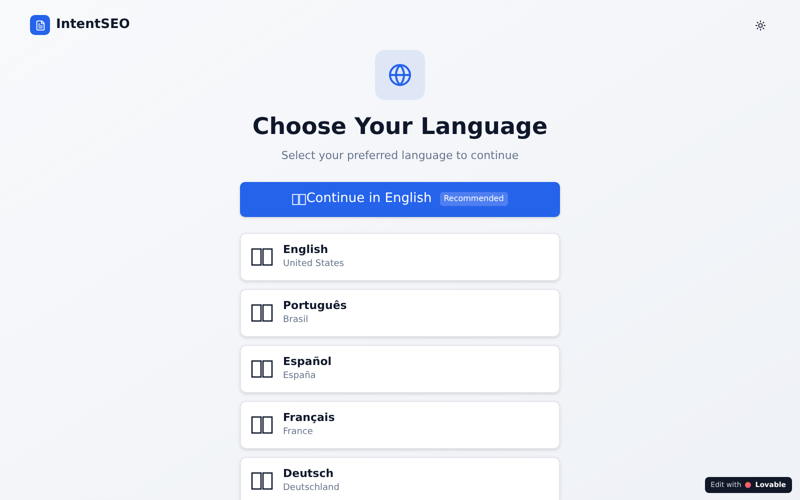  Describe the element at coordinates (400, 127) in the screenshot. I see `page-title: Choose Your Language` at that location.